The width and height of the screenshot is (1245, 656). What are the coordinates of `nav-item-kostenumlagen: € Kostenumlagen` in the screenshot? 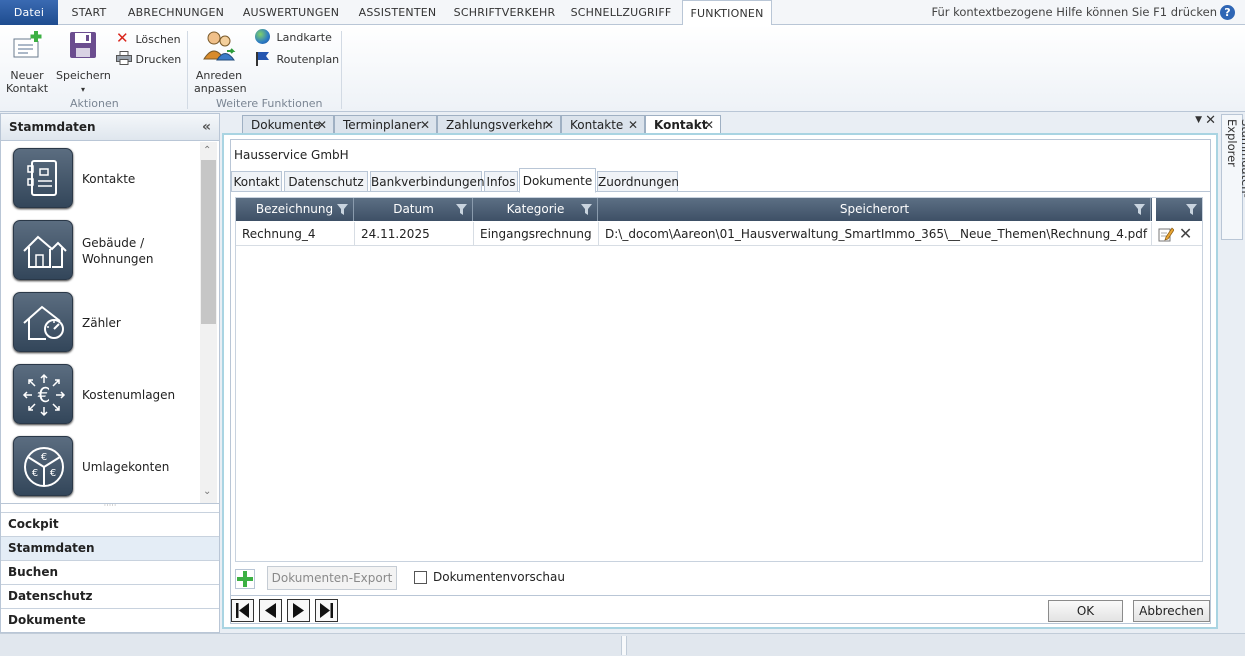 It's located at (101, 394).